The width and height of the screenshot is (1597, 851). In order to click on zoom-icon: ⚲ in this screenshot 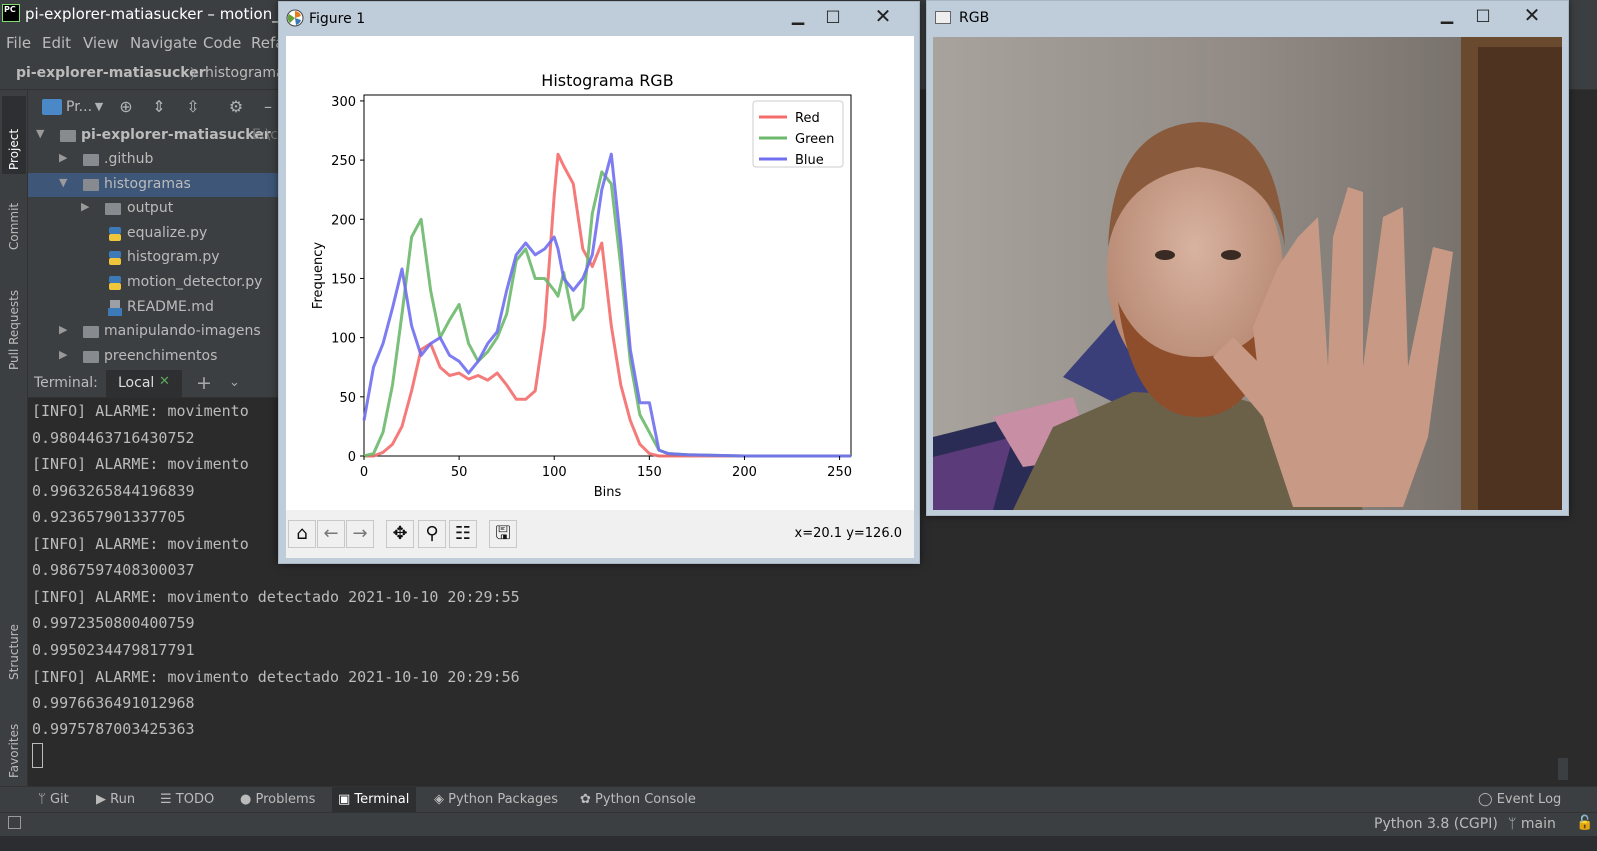, I will do `click(432, 534)`.